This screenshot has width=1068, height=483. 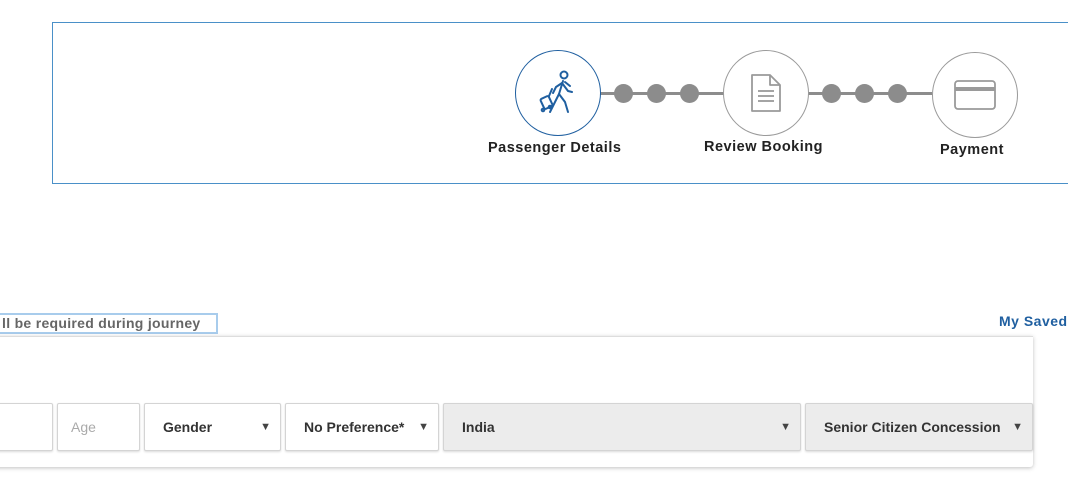 I want to click on step-label: Payment, so click(x=972, y=150).